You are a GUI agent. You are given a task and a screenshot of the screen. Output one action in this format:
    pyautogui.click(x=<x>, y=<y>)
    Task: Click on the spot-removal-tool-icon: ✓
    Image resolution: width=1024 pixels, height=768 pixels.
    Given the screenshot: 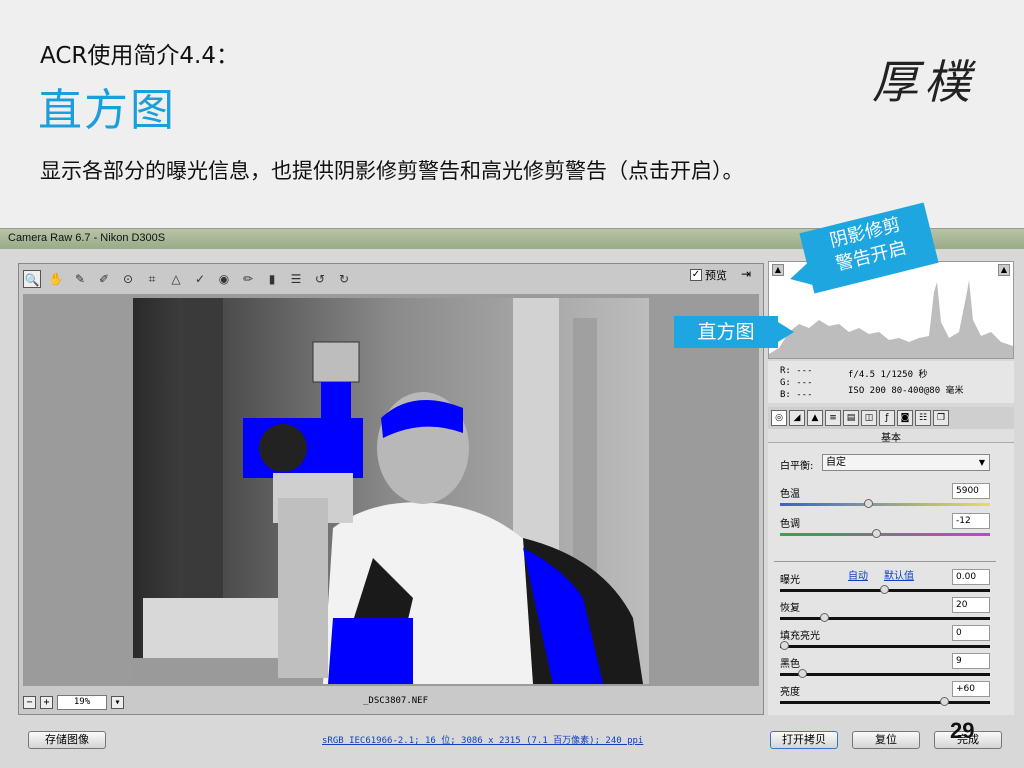 What is the action you would take?
    pyautogui.click(x=200, y=279)
    